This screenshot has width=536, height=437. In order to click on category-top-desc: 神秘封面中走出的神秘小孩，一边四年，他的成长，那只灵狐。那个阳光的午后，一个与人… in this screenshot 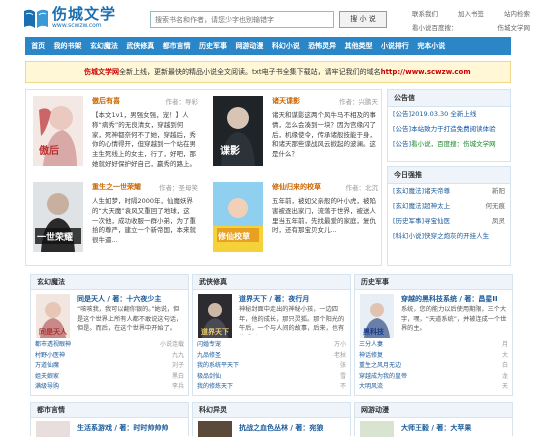, I will do `click(292, 320)`.